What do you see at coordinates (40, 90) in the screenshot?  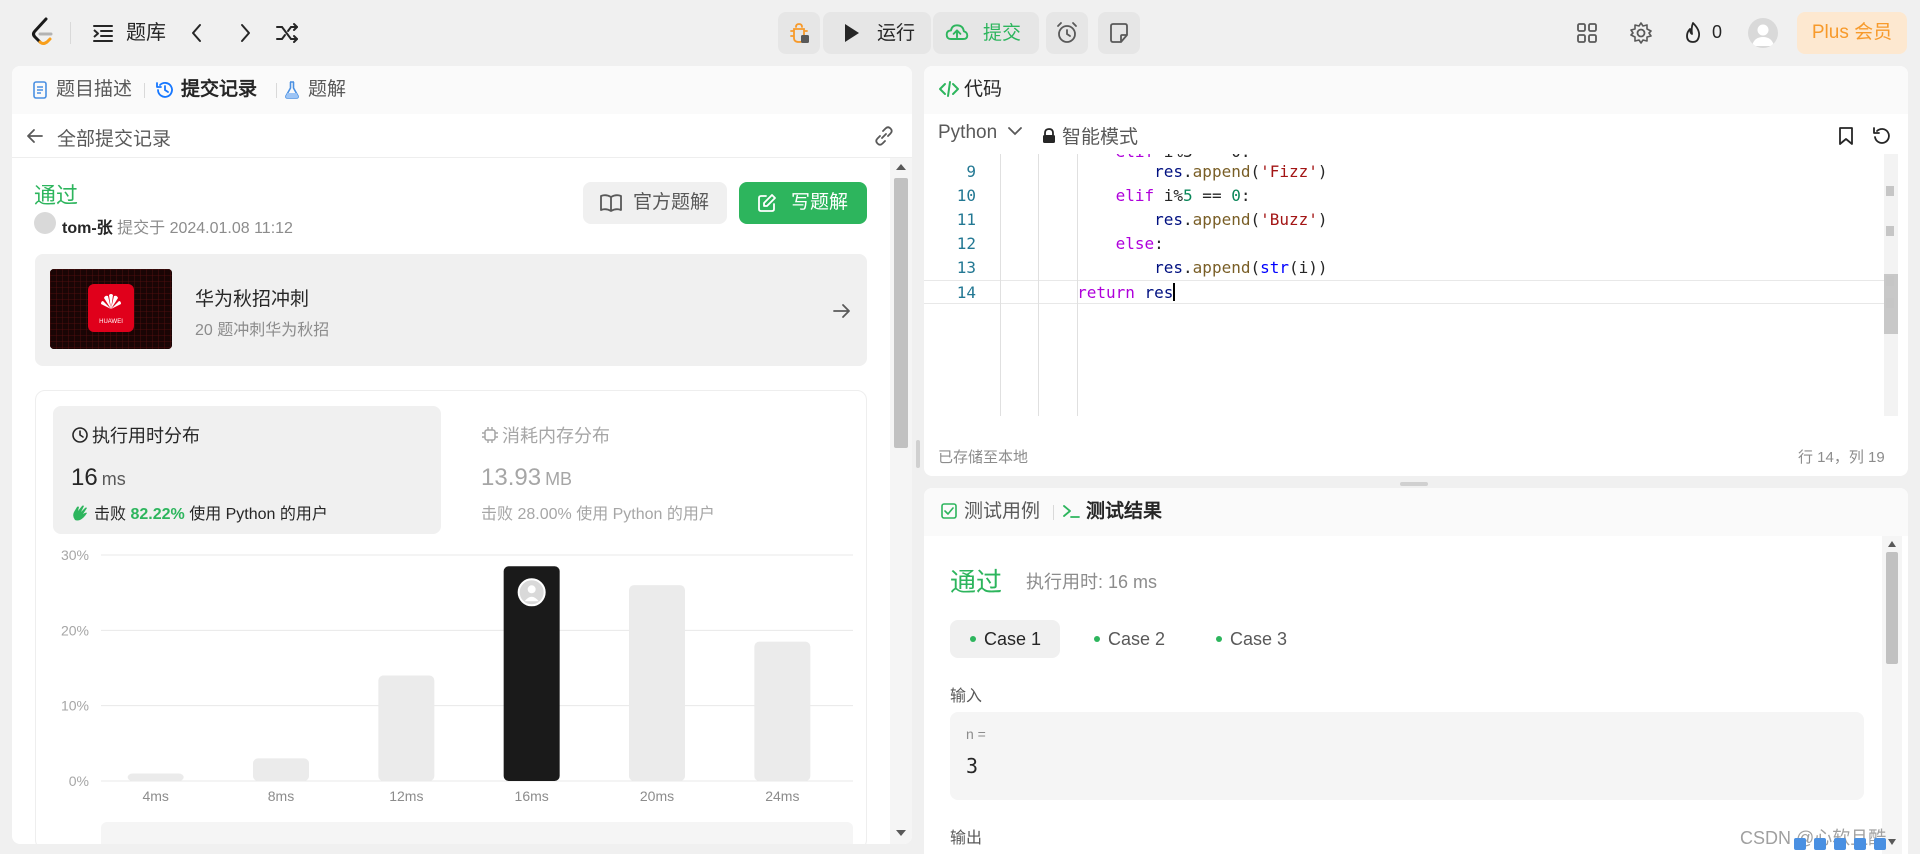 I see `document-icon` at bounding box center [40, 90].